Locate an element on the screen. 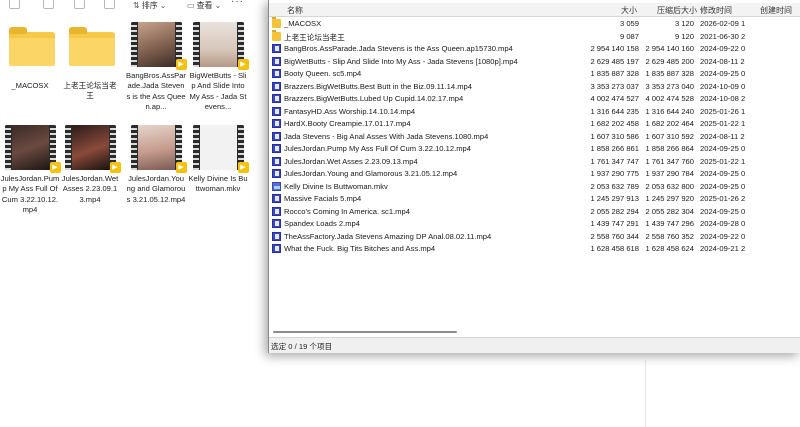 This screenshot has height=427, width=800. file-packed-size: 1 937 290 784 is located at coordinates (669, 173).